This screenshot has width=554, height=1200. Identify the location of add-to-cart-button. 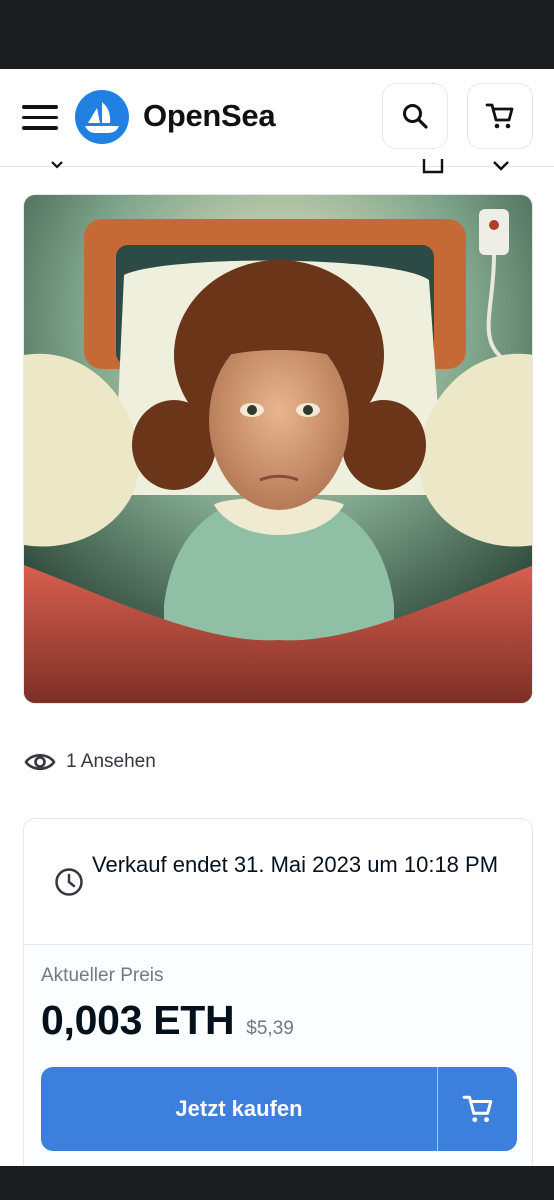
(477, 1109).